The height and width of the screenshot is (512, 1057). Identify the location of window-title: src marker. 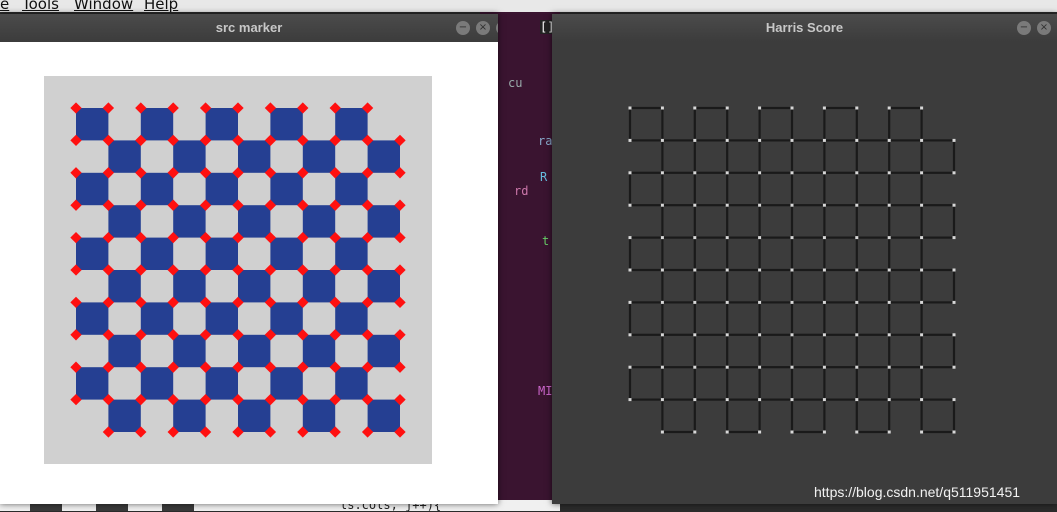
(249, 27).